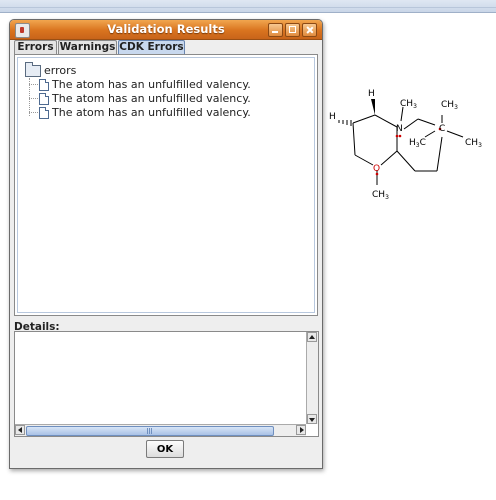 This screenshot has width=496, height=500. What do you see at coordinates (449, 105) in the screenshot?
I see `atom-c-methyl-top: CH3` at bounding box center [449, 105].